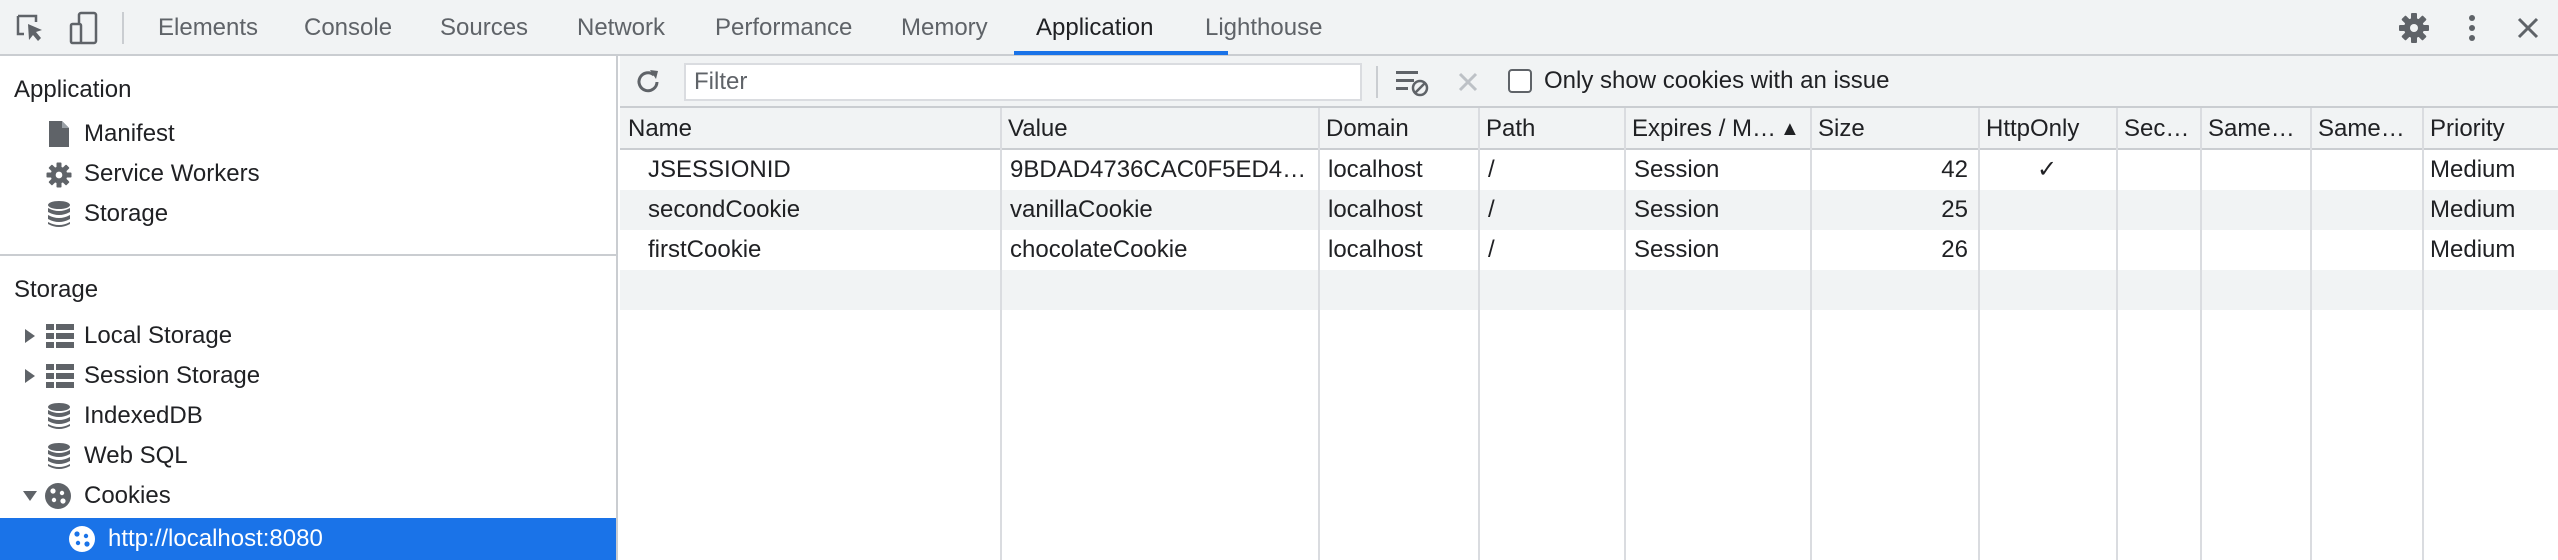 The width and height of the screenshot is (2558, 560). Describe the element at coordinates (1468, 82) in the screenshot. I see `delete-x-icon` at that location.